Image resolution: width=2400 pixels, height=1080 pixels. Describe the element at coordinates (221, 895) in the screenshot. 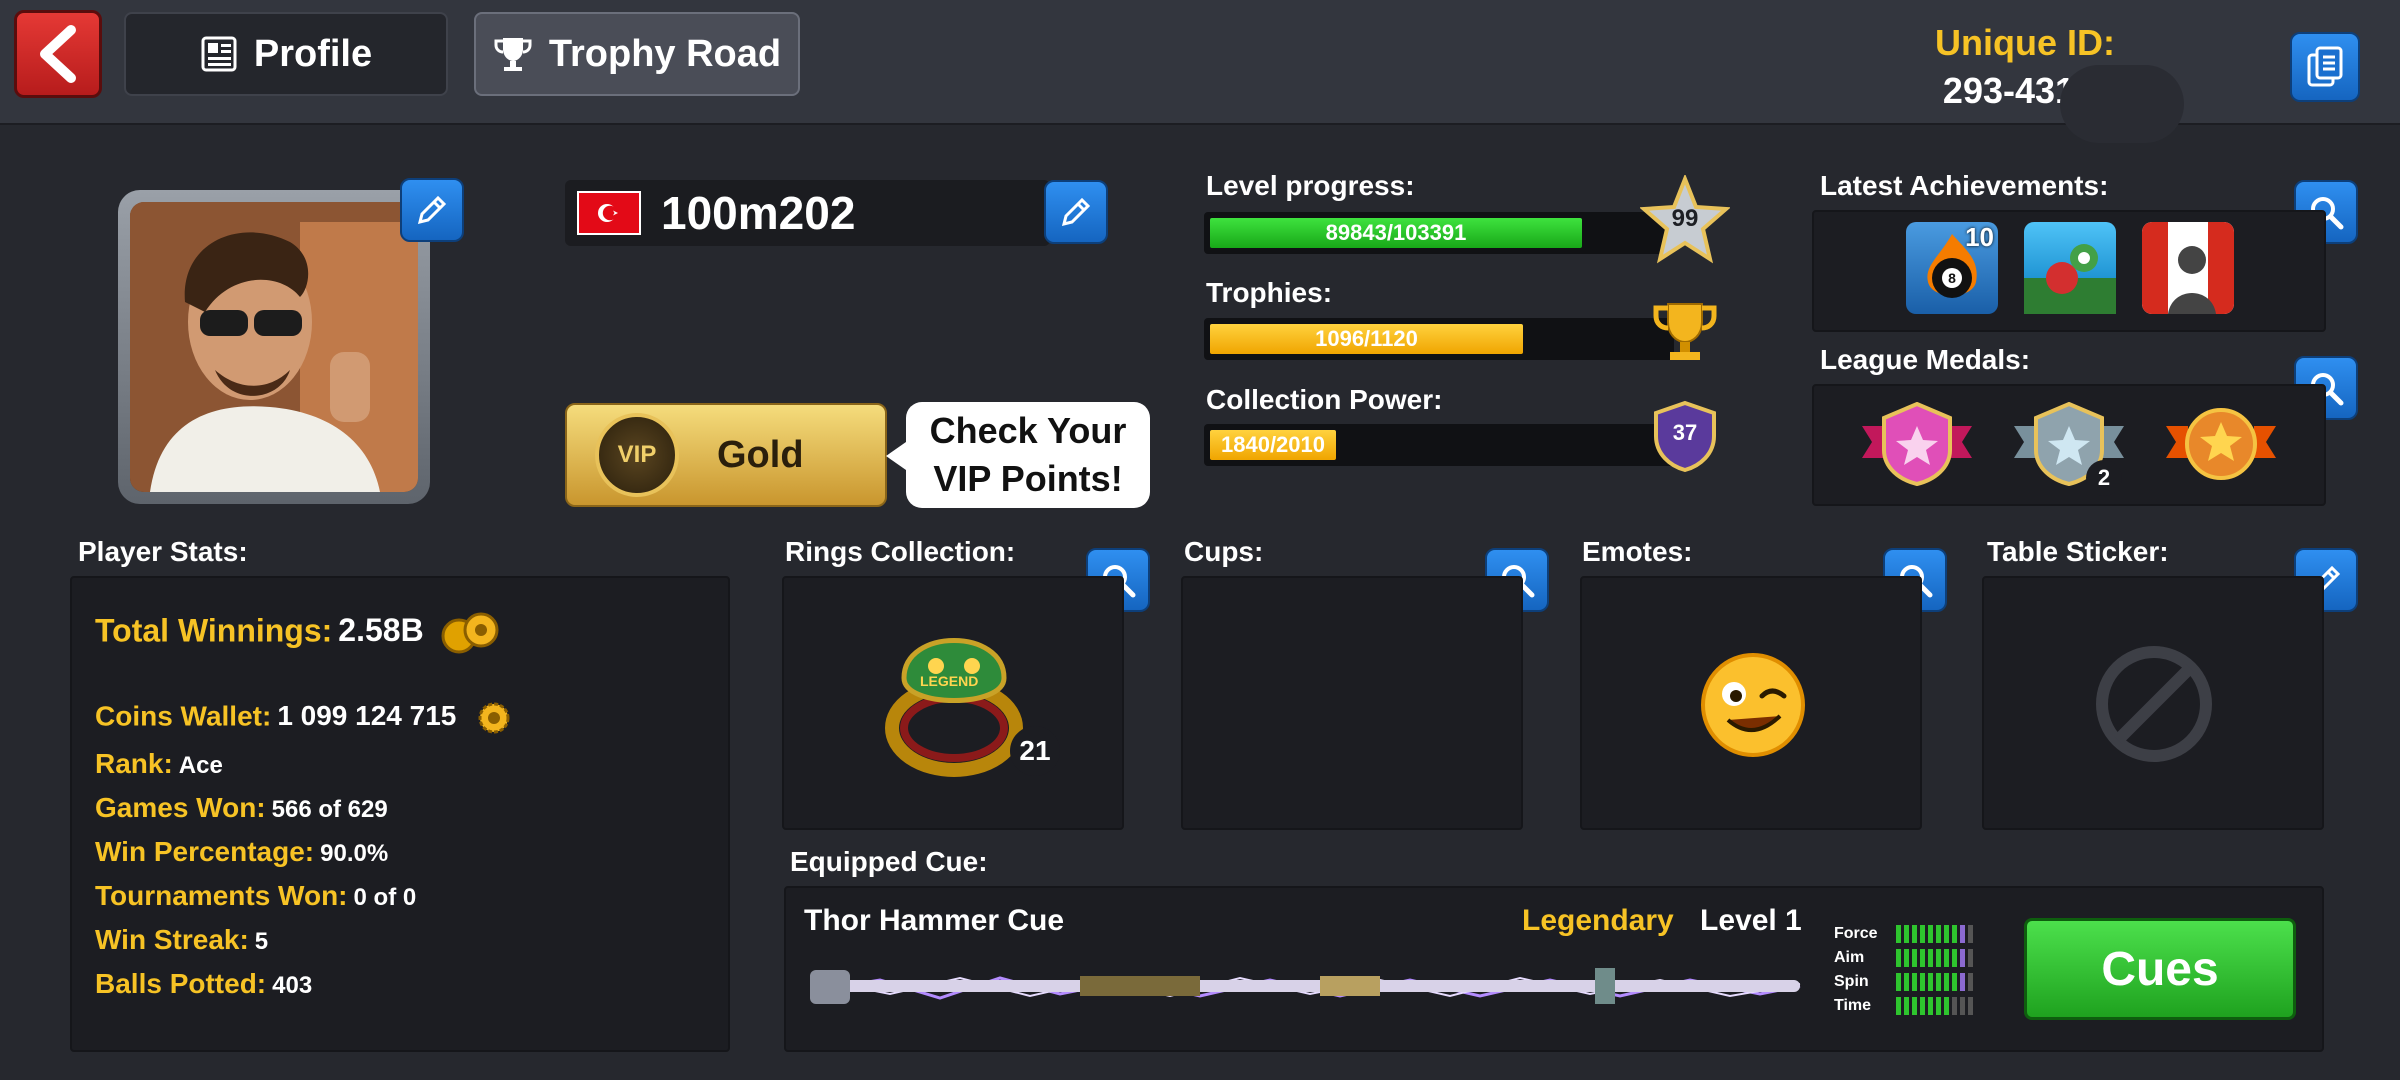

I see `tournaments-won-label: Tournaments Won:` at that location.